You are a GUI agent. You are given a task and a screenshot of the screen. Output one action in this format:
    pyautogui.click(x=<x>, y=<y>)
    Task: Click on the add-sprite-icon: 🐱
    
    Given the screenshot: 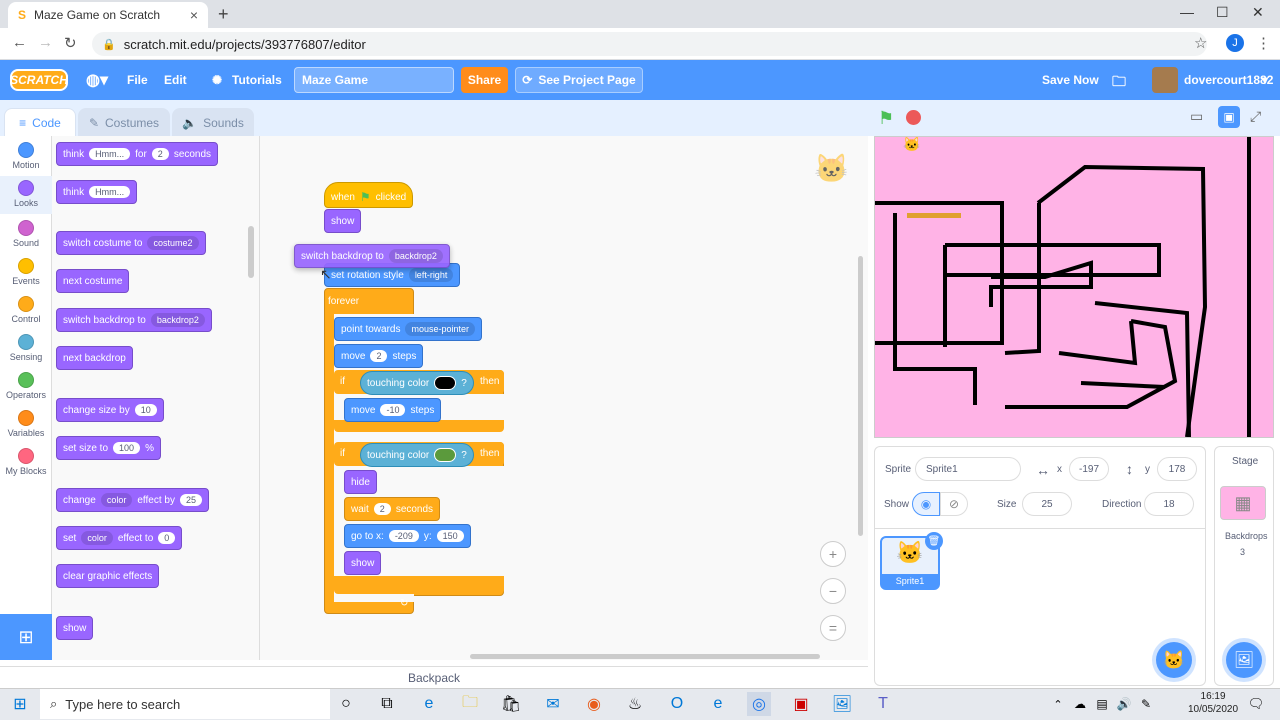 What is the action you would take?
    pyautogui.click(x=1174, y=660)
    